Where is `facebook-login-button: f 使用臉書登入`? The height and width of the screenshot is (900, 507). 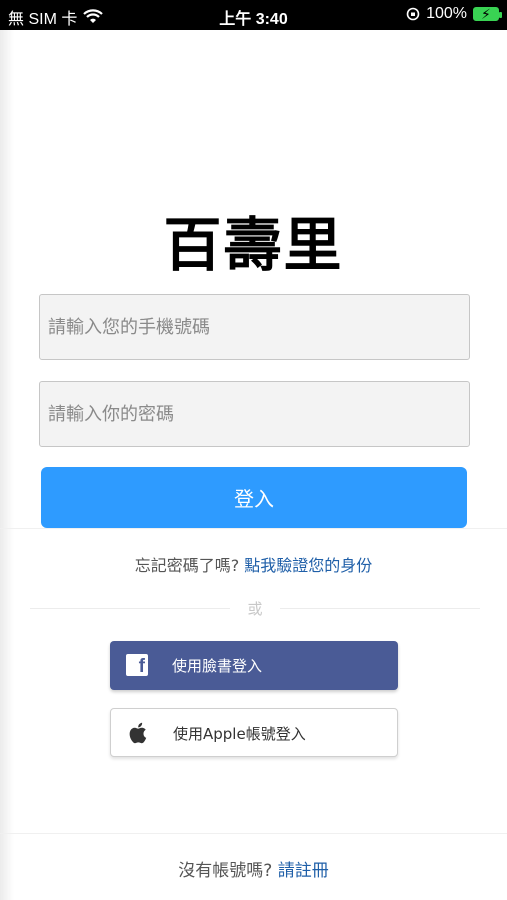
facebook-login-button: f 使用臉書登入 is located at coordinates (254, 665).